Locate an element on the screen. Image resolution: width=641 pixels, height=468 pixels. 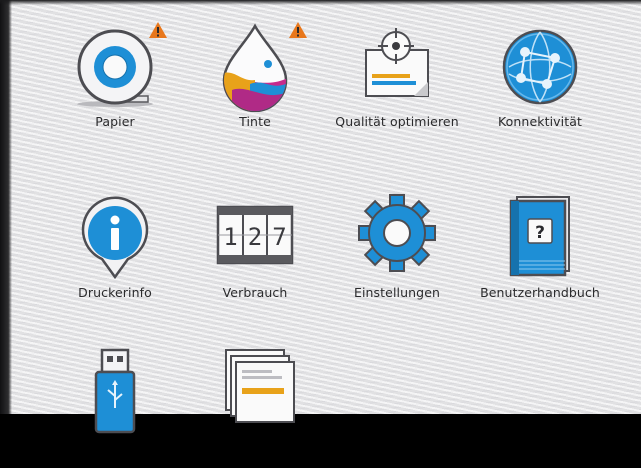
print-jobs-icon is located at coordinates (260, 386).